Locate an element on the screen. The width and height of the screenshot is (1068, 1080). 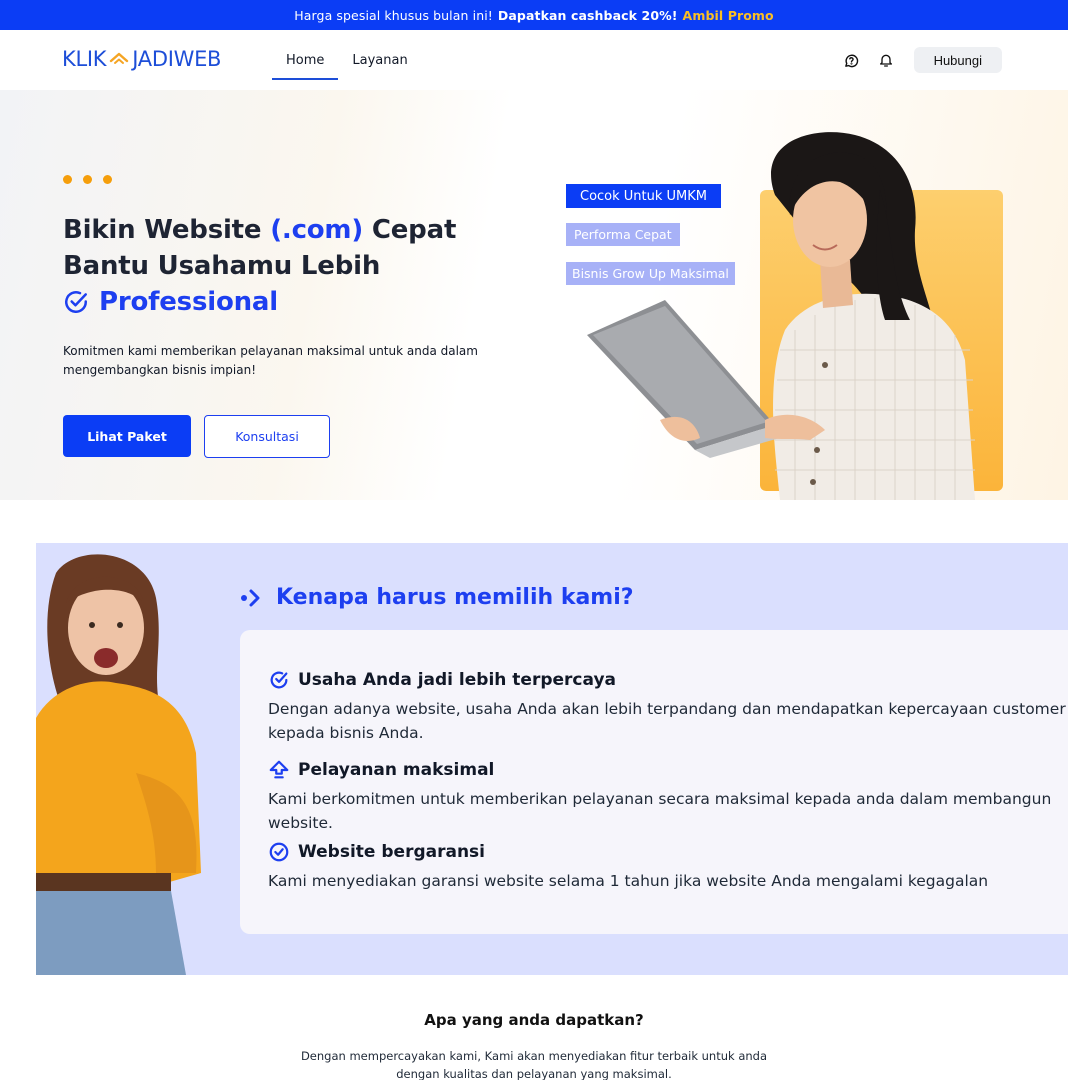
logo: KLIK JADIWEB is located at coordinates (141, 59).